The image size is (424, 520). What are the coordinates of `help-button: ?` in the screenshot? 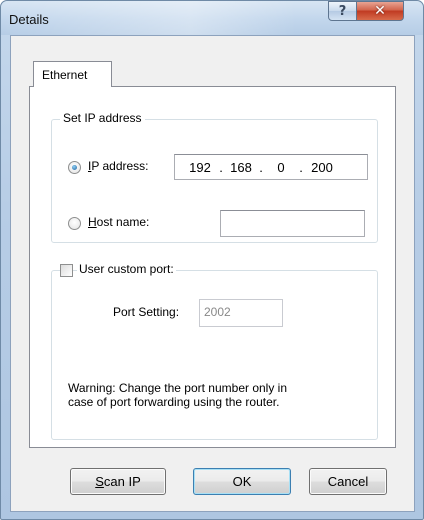 It's located at (342, 11).